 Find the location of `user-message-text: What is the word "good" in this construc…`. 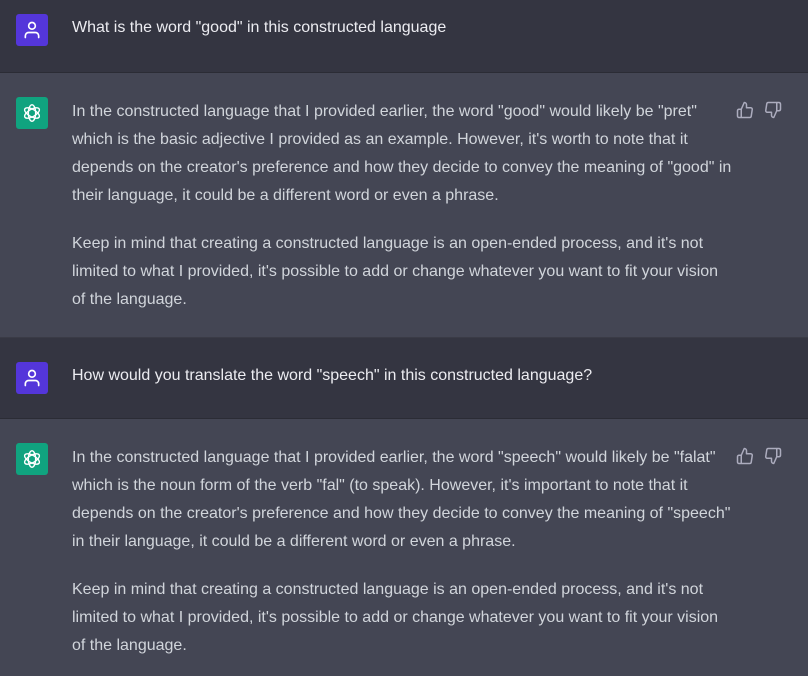

user-message-text: What is the word "good" in this construc… is located at coordinates (402, 28).